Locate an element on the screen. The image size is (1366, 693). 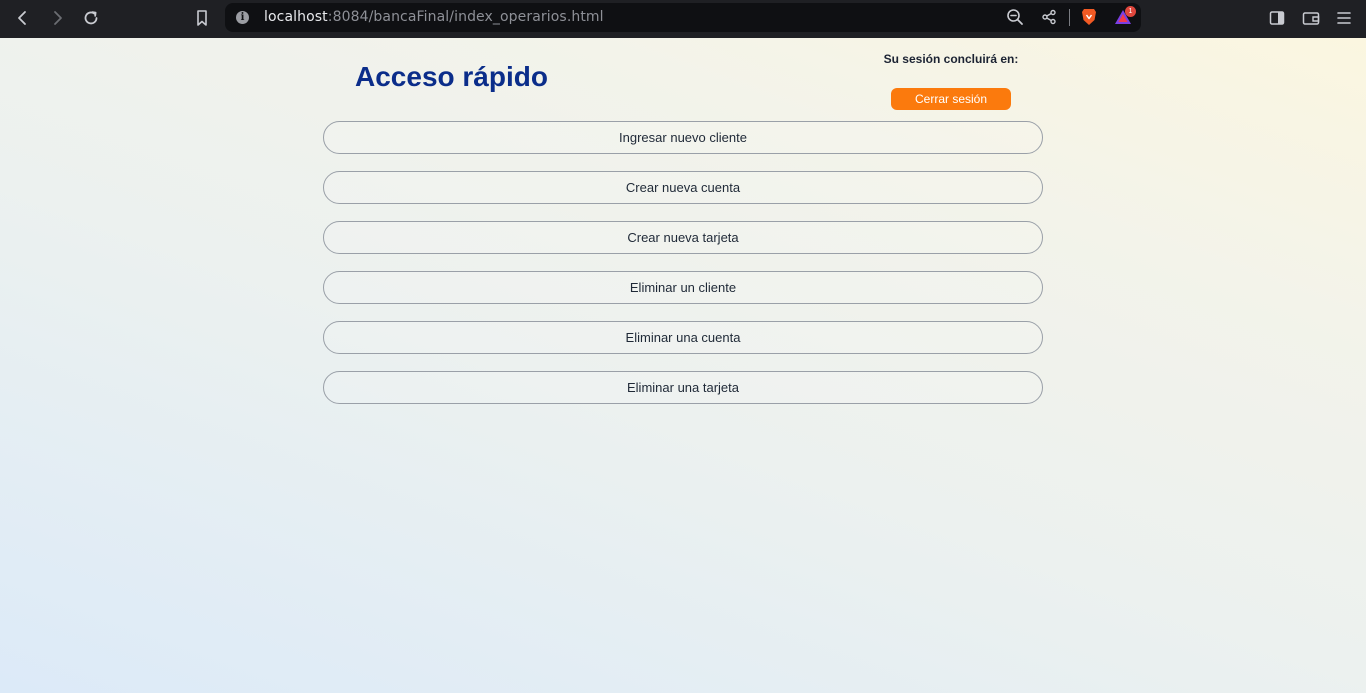
page-title: Acceso rápido is located at coordinates (451, 76).